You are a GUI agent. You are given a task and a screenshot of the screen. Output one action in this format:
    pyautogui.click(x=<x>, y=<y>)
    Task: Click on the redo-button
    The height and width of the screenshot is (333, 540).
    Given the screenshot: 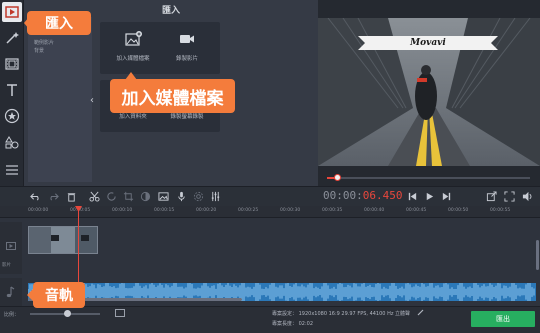 What is the action you would take?
    pyautogui.click(x=53, y=196)
    